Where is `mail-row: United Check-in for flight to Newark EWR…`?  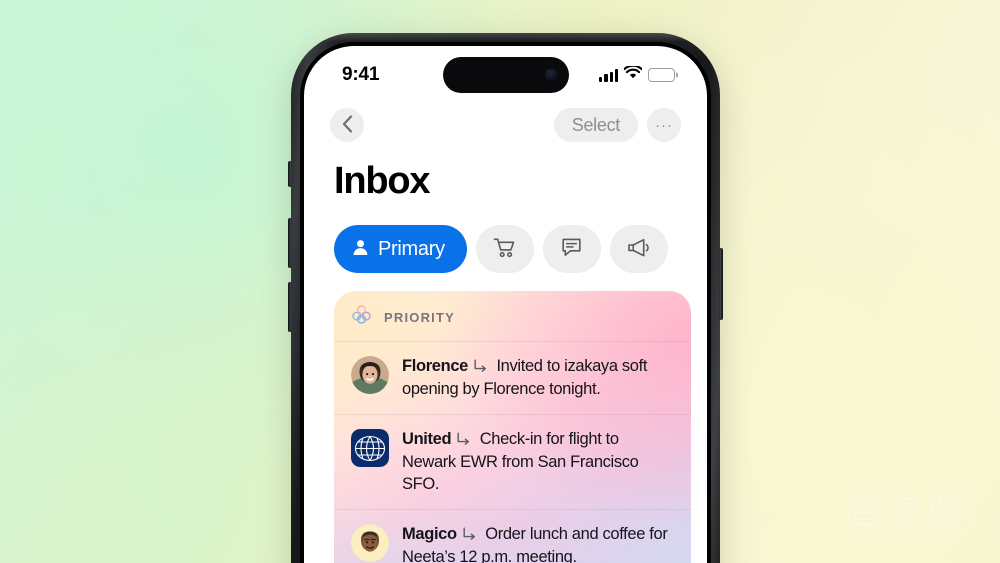
mail-row: United Check-in for flight to Newark EWR… is located at coordinates (512, 461).